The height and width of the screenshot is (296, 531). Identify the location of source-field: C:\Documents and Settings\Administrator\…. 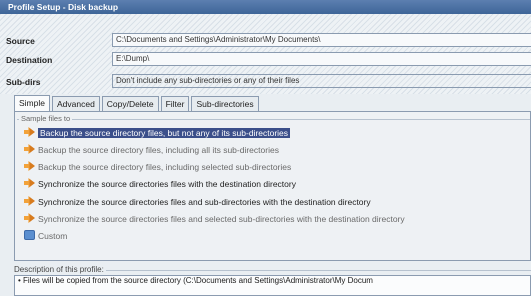
(321, 40).